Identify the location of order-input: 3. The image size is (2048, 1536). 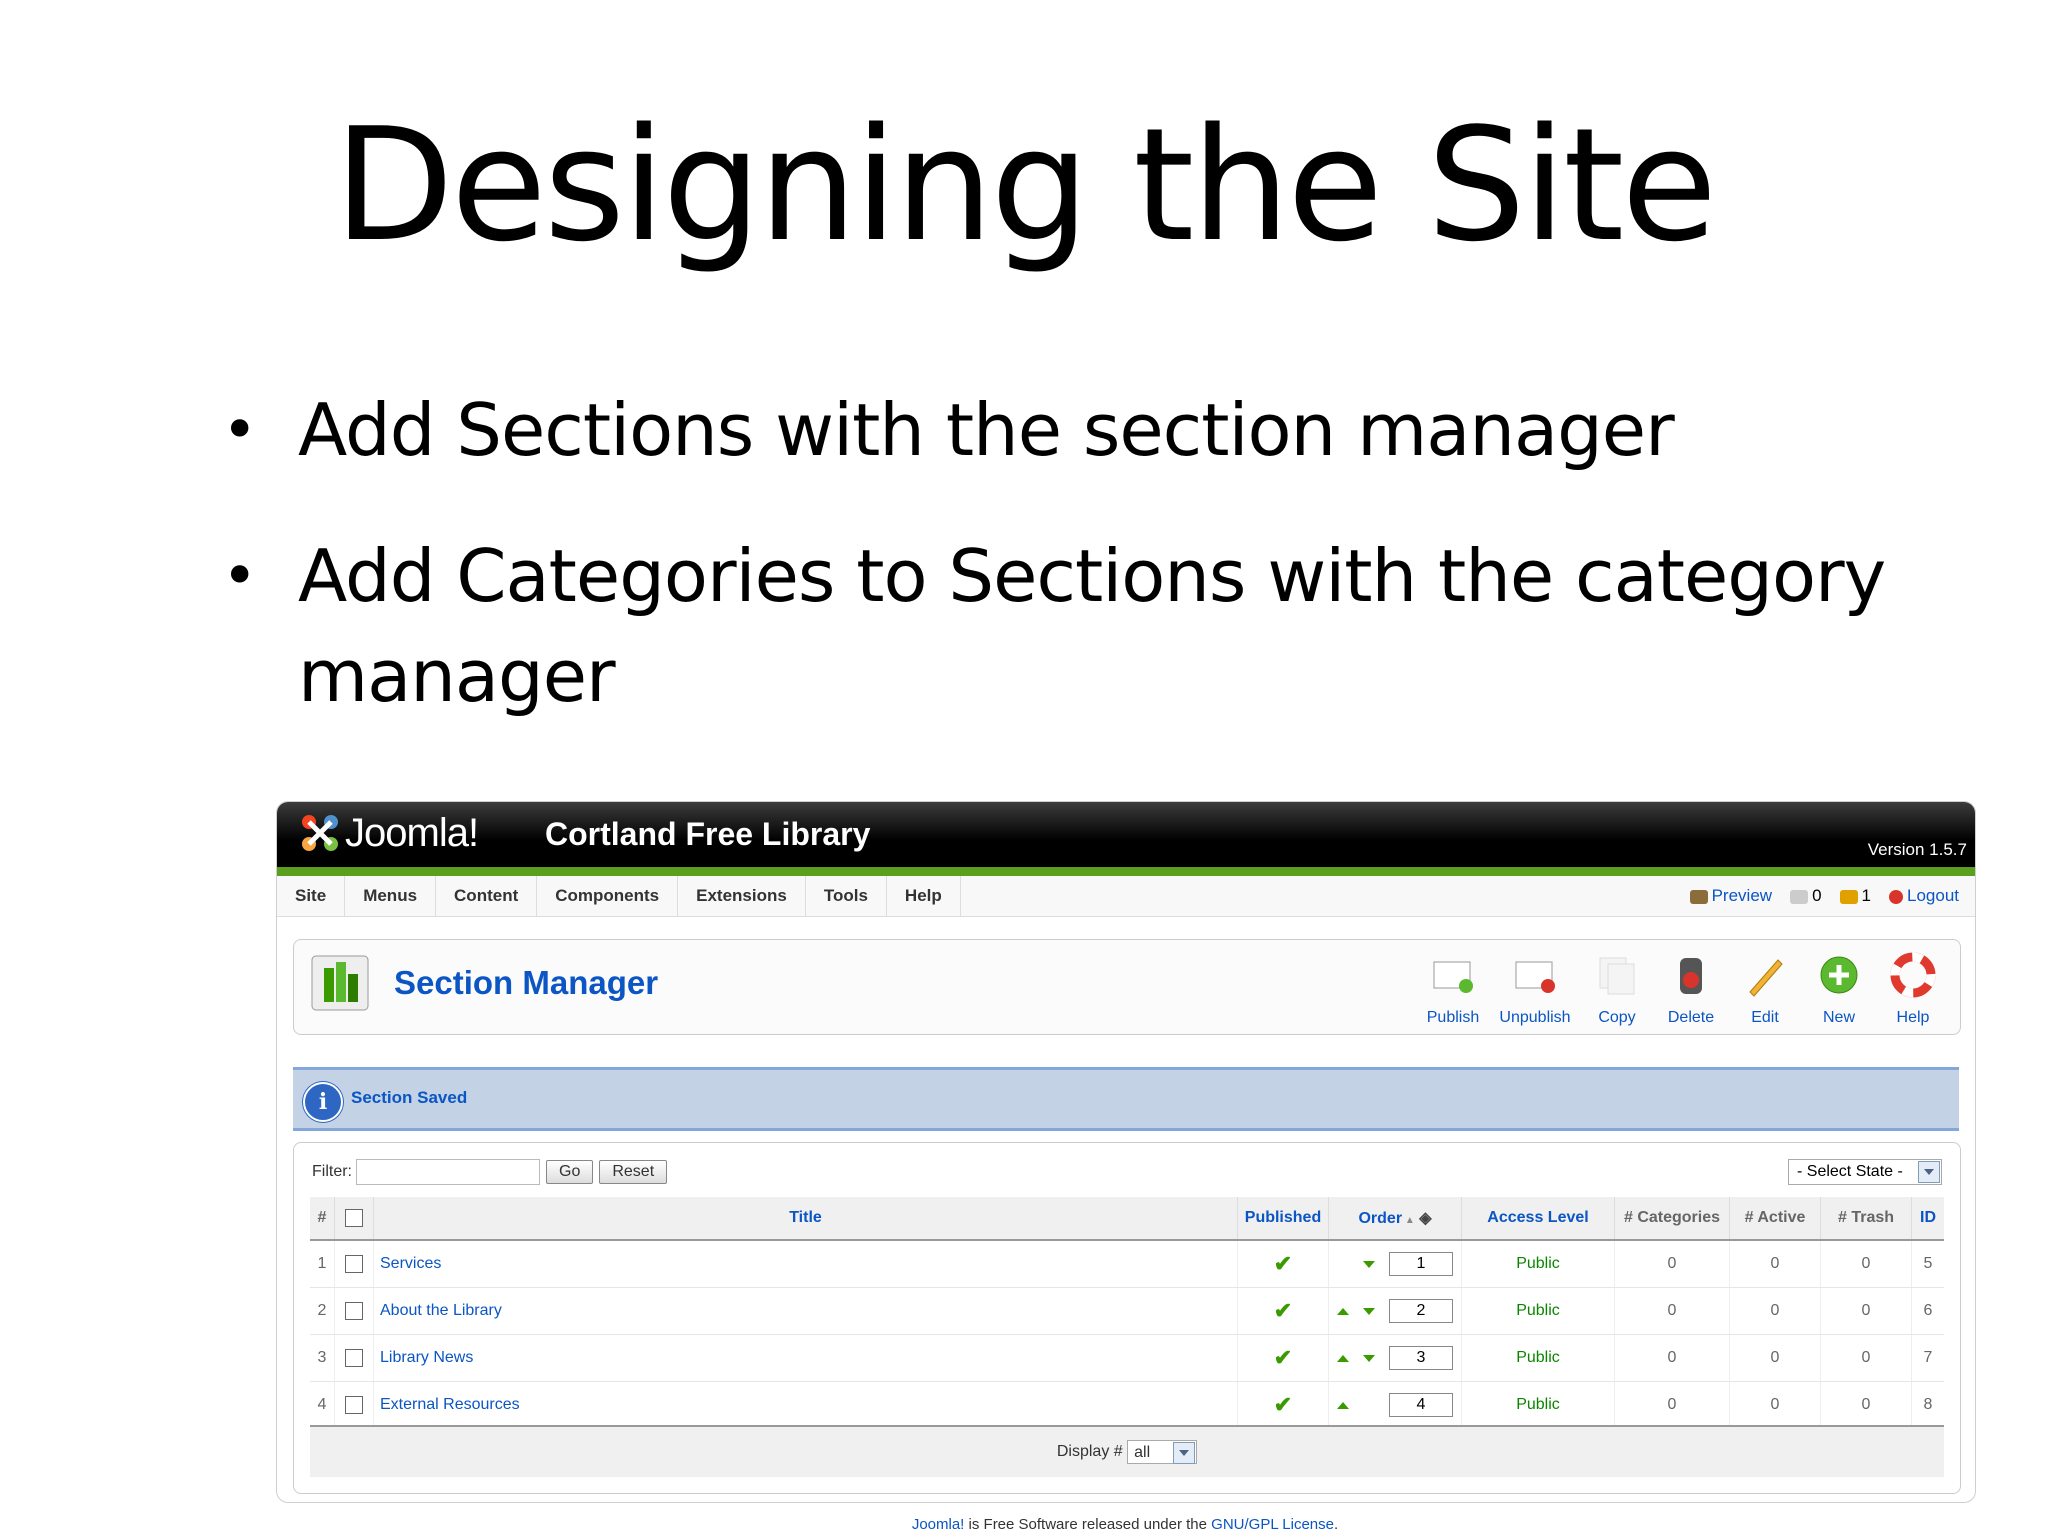
(1421, 1358).